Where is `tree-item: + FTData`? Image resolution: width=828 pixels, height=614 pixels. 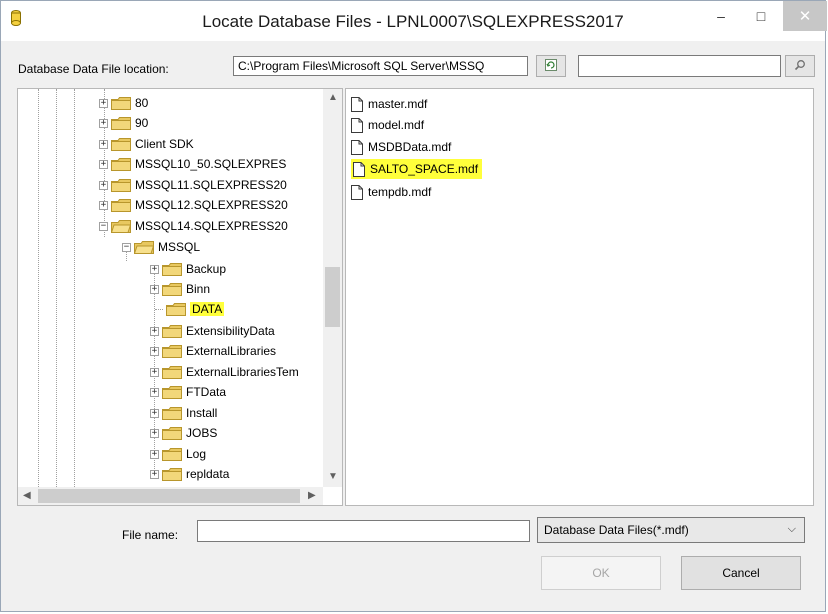
tree-item: + FTData is located at coordinates (188, 392).